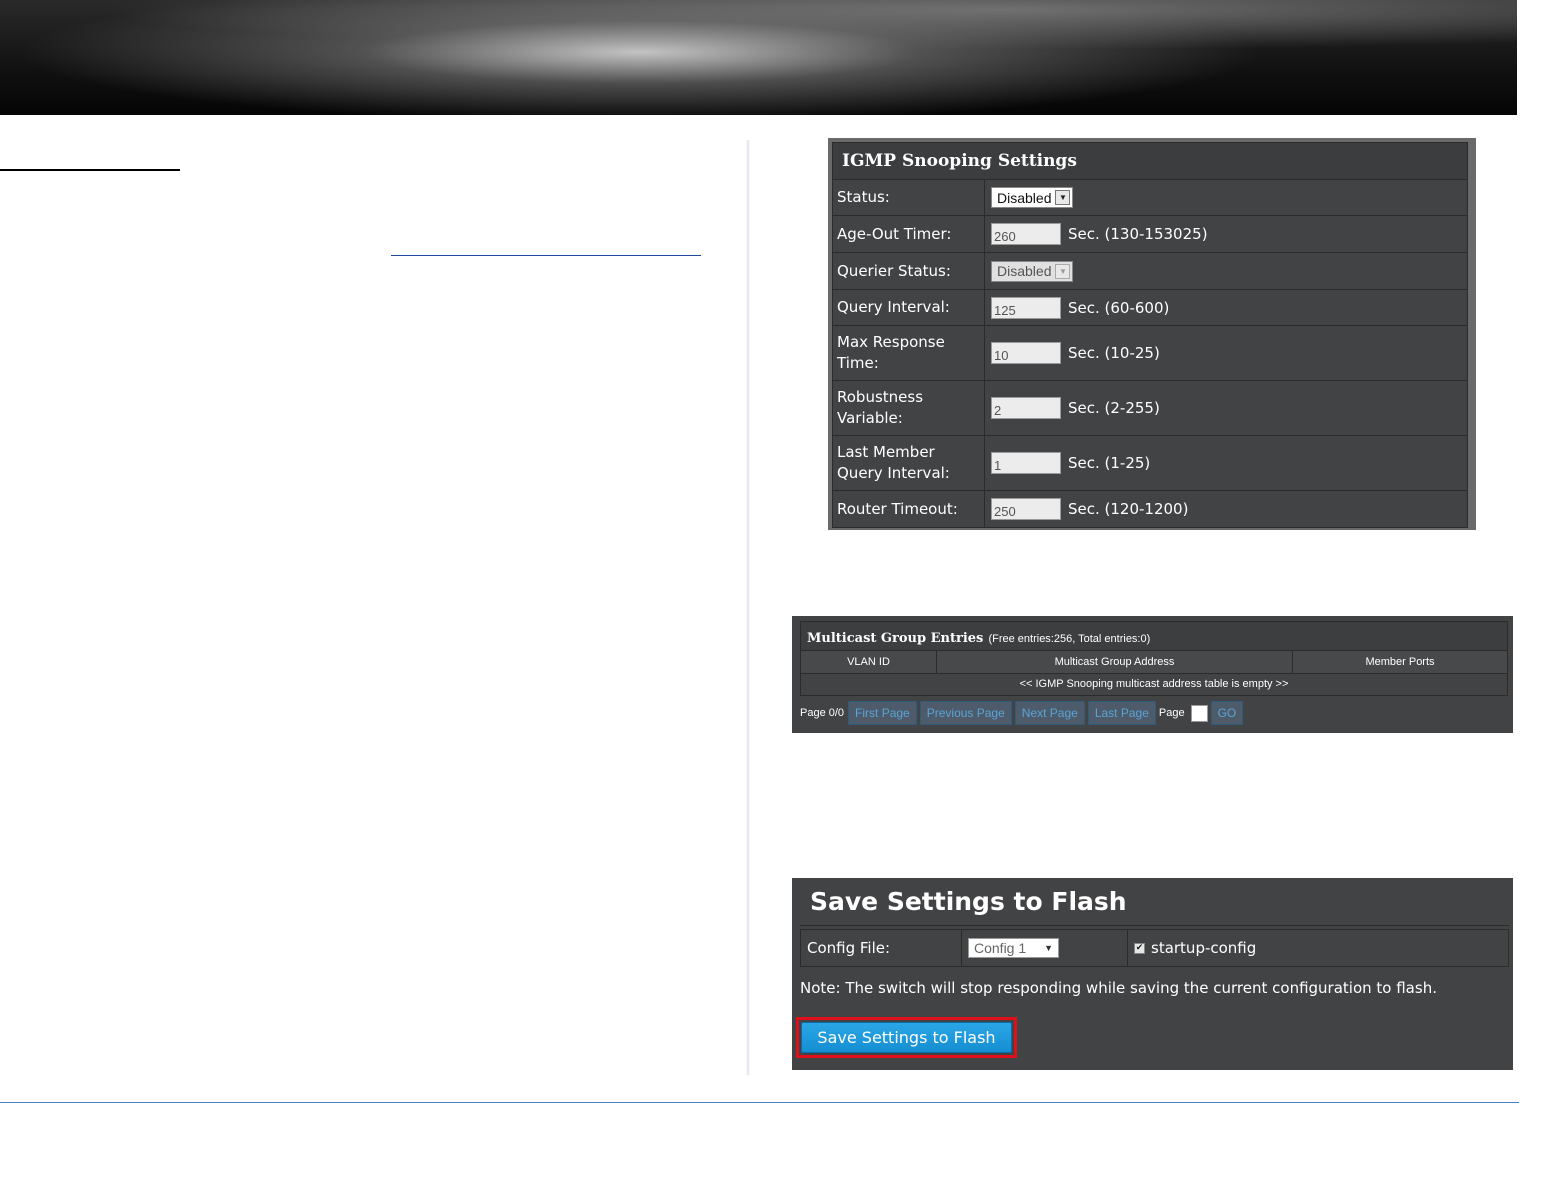 This screenshot has width=1548, height=1200. Describe the element at coordinates (1128, 509) in the screenshot. I see `router-timeout-range: Sec. (120-1200)` at that location.